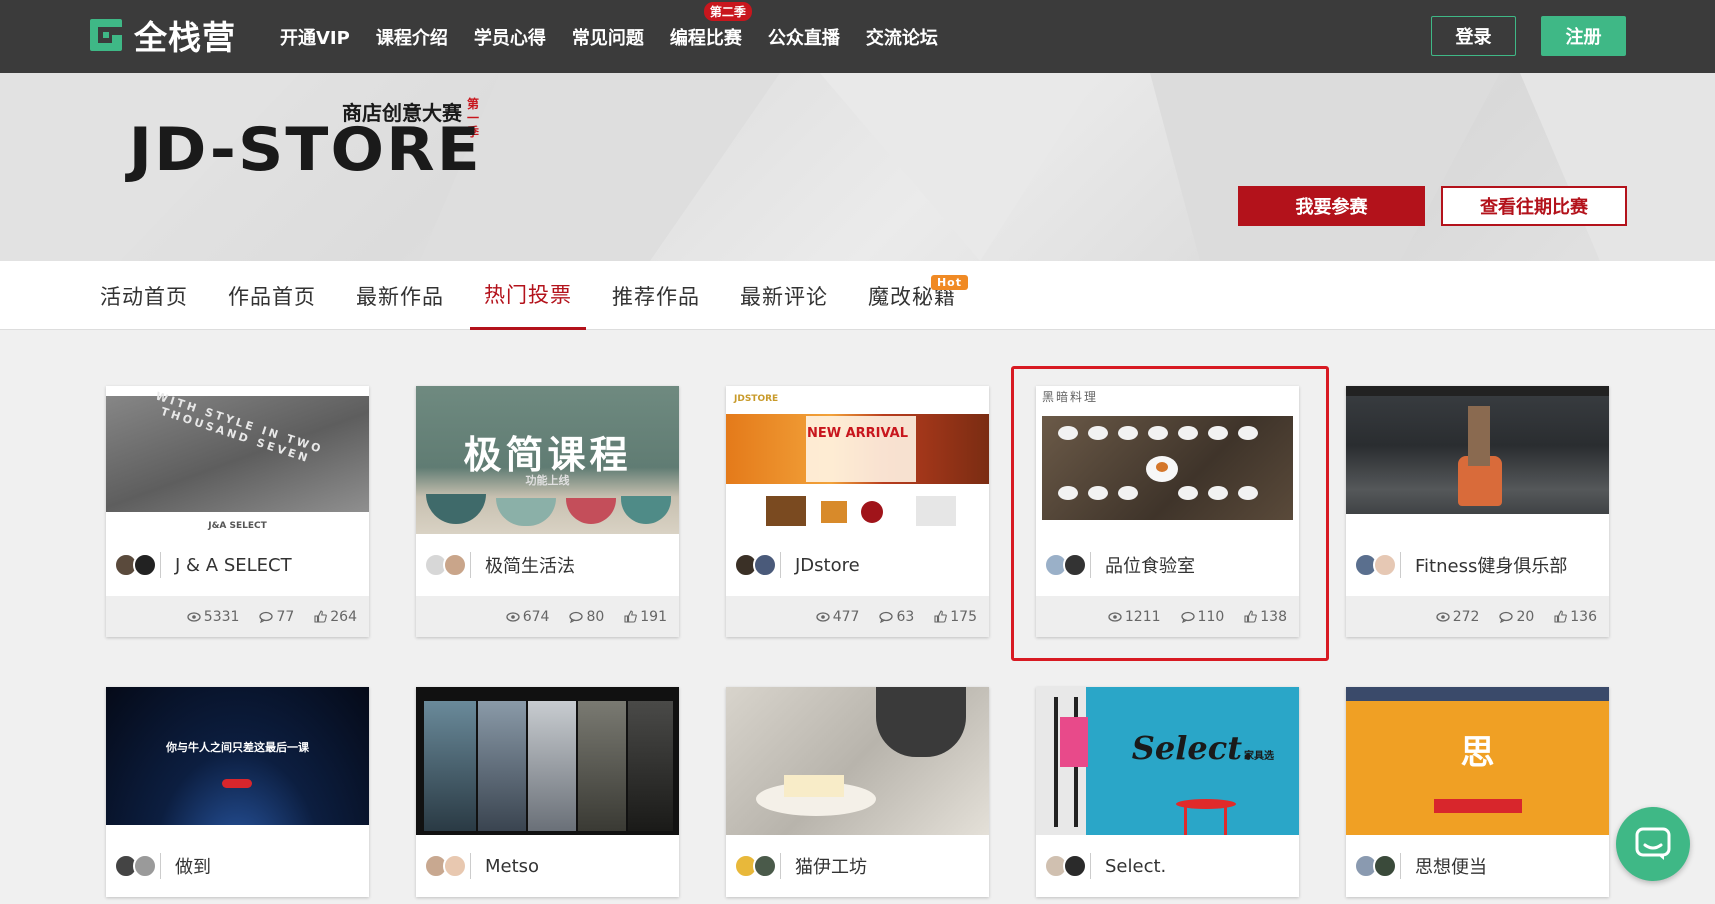 The width and height of the screenshot is (1715, 904). What do you see at coordinates (727, 11) in the screenshot?
I see `season-badge: 第二季` at bounding box center [727, 11].